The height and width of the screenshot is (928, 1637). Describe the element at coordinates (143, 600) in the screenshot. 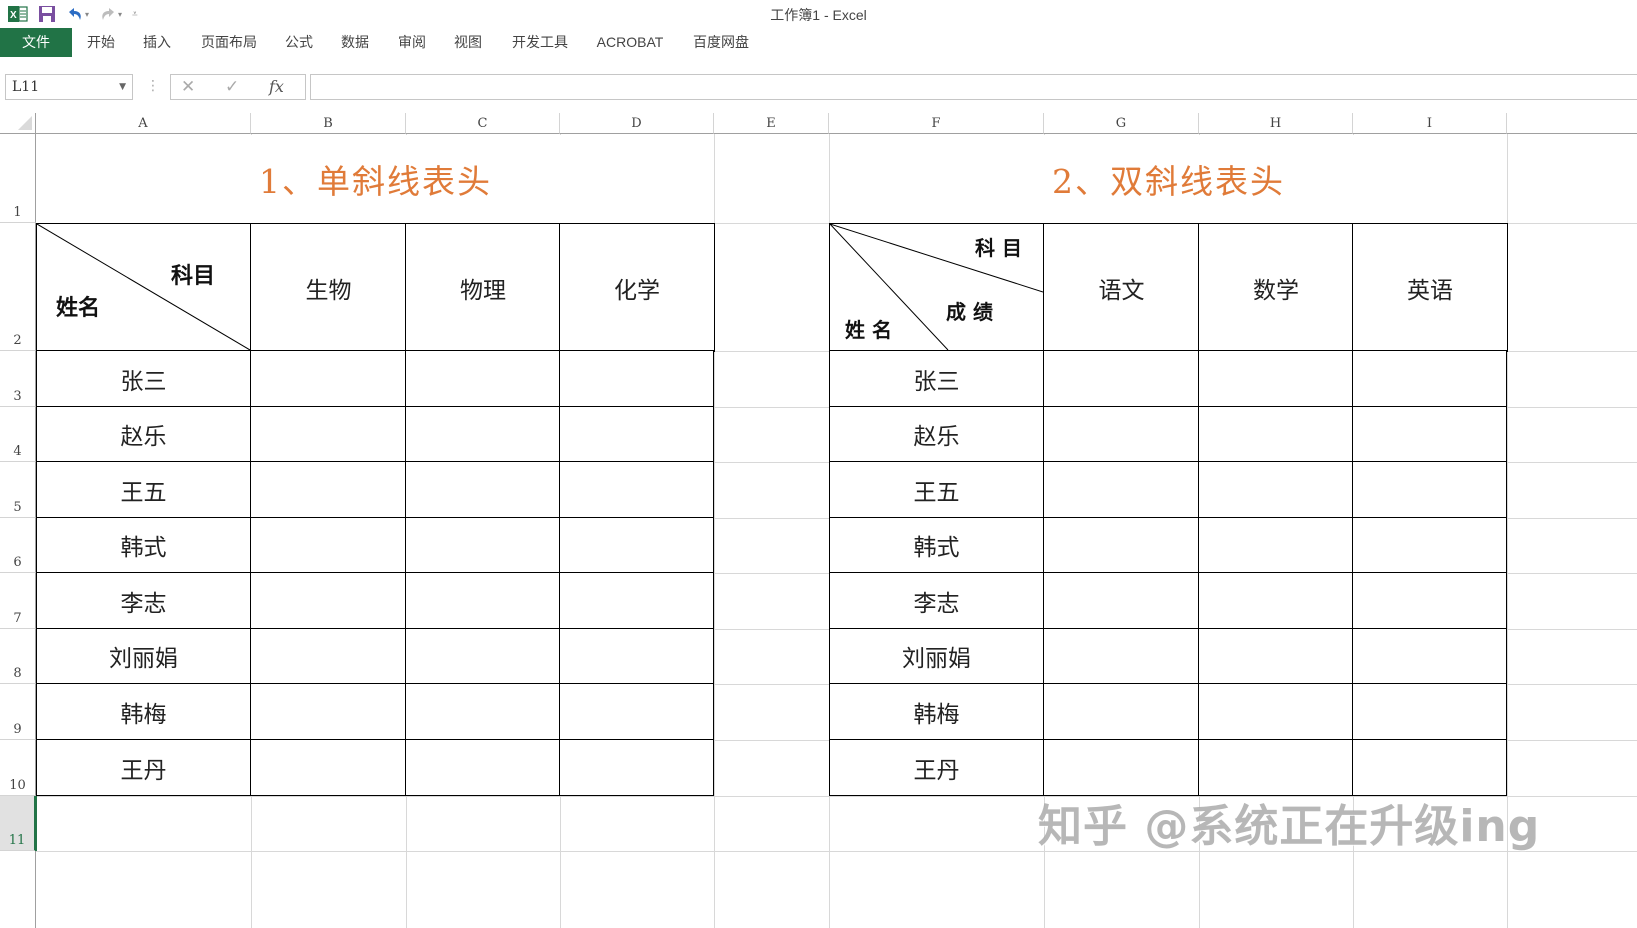

I see `table1-name-cell: 李志` at that location.